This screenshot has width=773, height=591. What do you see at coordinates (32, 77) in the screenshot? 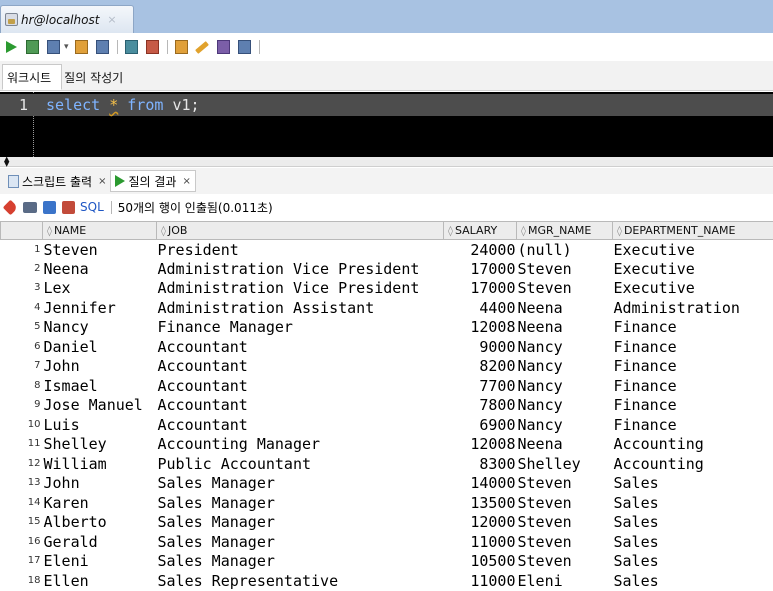
I see `tab-worksheet: 워크시트` at bounding box center [32, 77].